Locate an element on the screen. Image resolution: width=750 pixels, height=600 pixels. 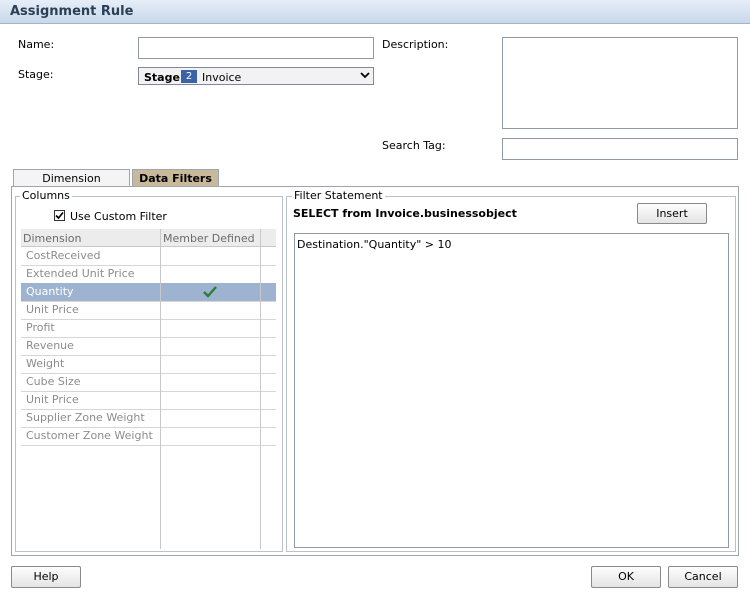
dialog-title: Assignment Rule is located at coordinates (72, 11).